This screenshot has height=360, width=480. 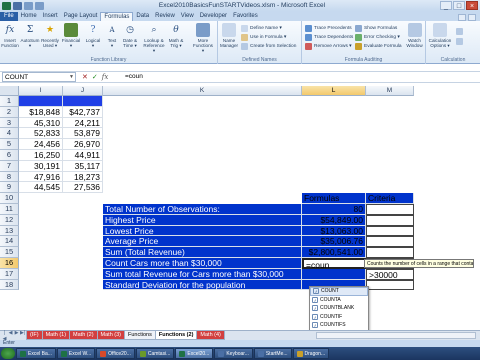 What do you see at coordinates (112, 35) in the screenshot?
I see `text-button: A Text ▾` at bounding box center [112, 35].